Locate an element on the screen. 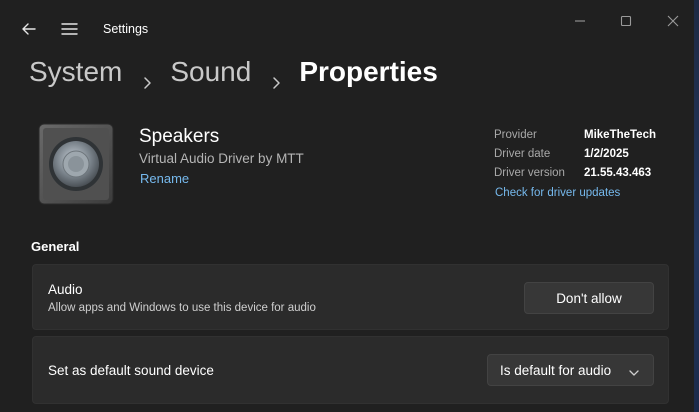 The image size is (699, 412). driver-date-value: 1/2/2025 is located at coordinates (606, 154).